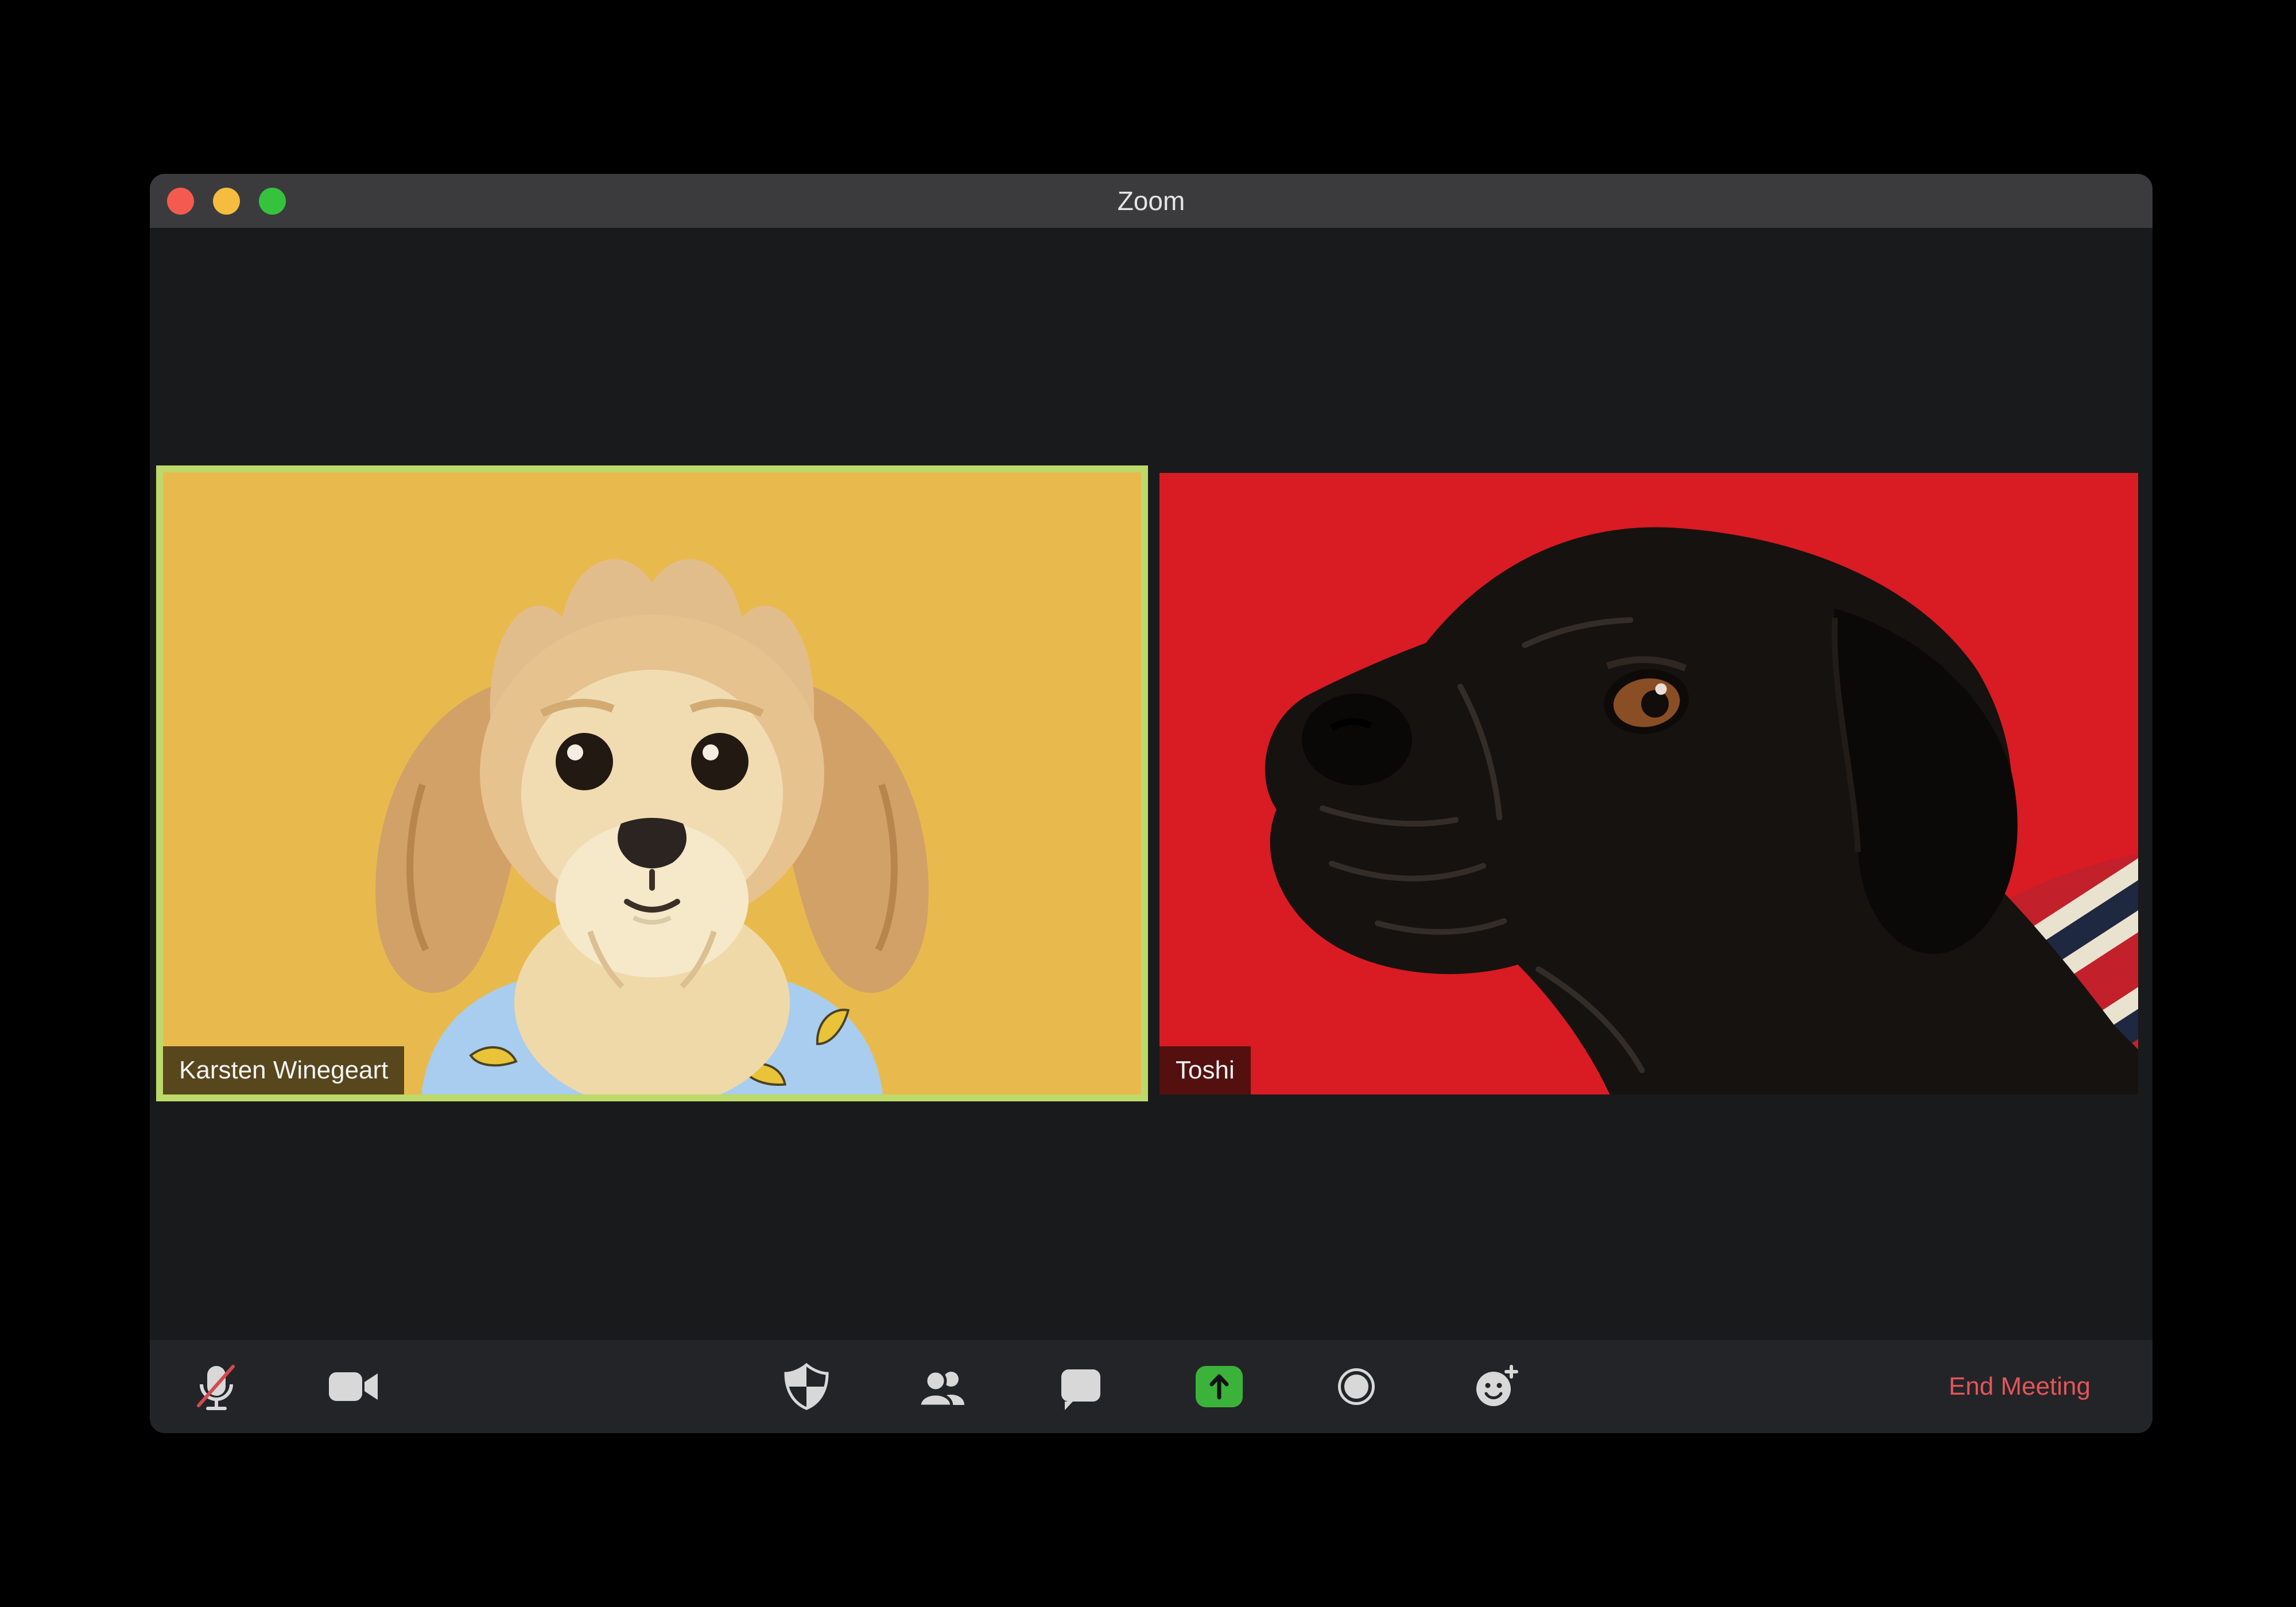  I want to click on reactions-icon, so click(1497, 1385).